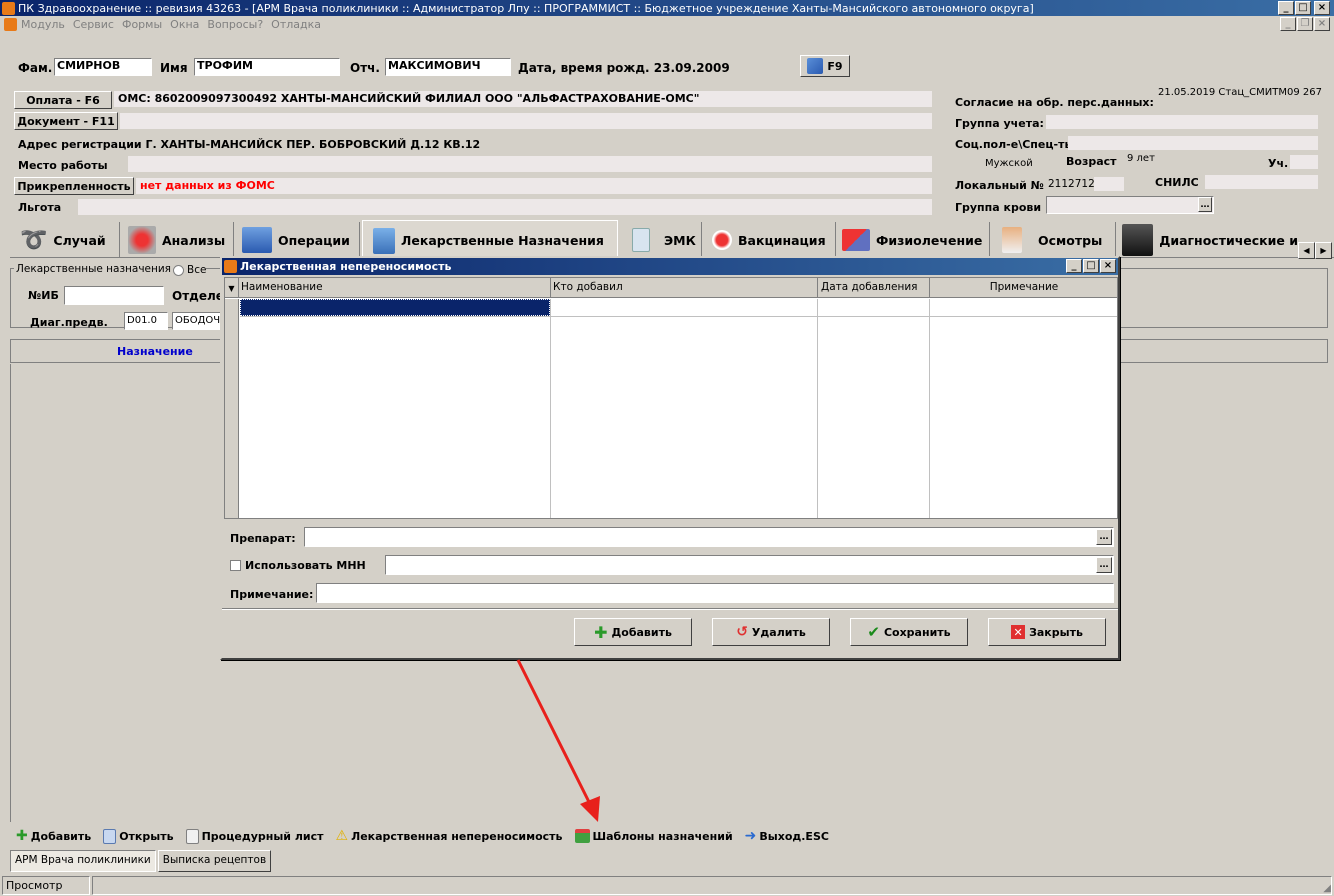  I want to click on dialog-close-x-button: ×, so click(1108, 266).